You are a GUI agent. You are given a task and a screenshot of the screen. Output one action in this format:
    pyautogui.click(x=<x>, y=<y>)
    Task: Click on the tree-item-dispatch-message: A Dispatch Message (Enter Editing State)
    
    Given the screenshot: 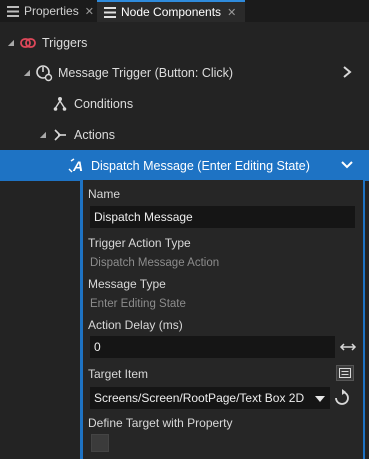 What is the action you would take?
    pyautogui.click(x=184, y=165)
    